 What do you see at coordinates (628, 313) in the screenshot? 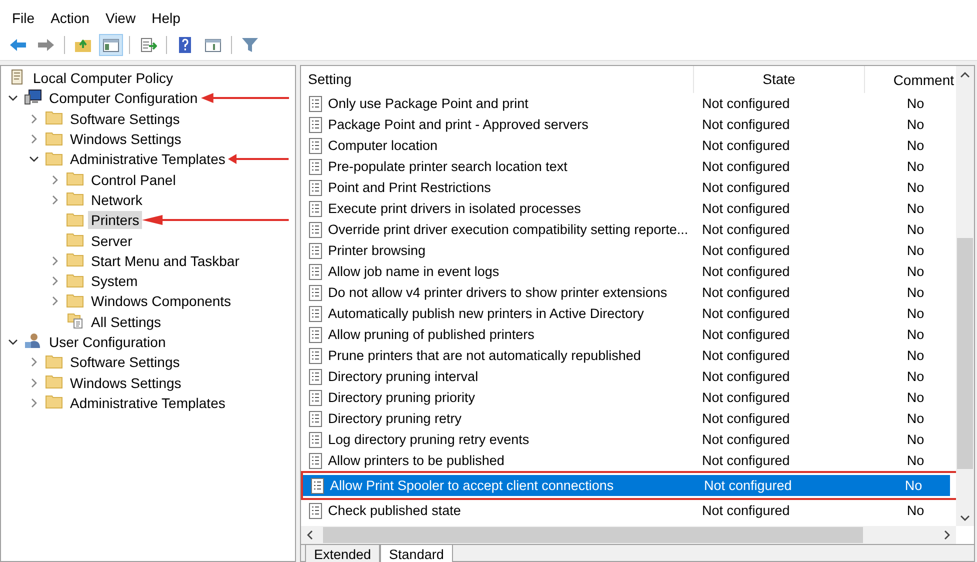
I see `table-row: Automatically publish new printers in Active Directory Not configured No` at bounding box center [628, 313].